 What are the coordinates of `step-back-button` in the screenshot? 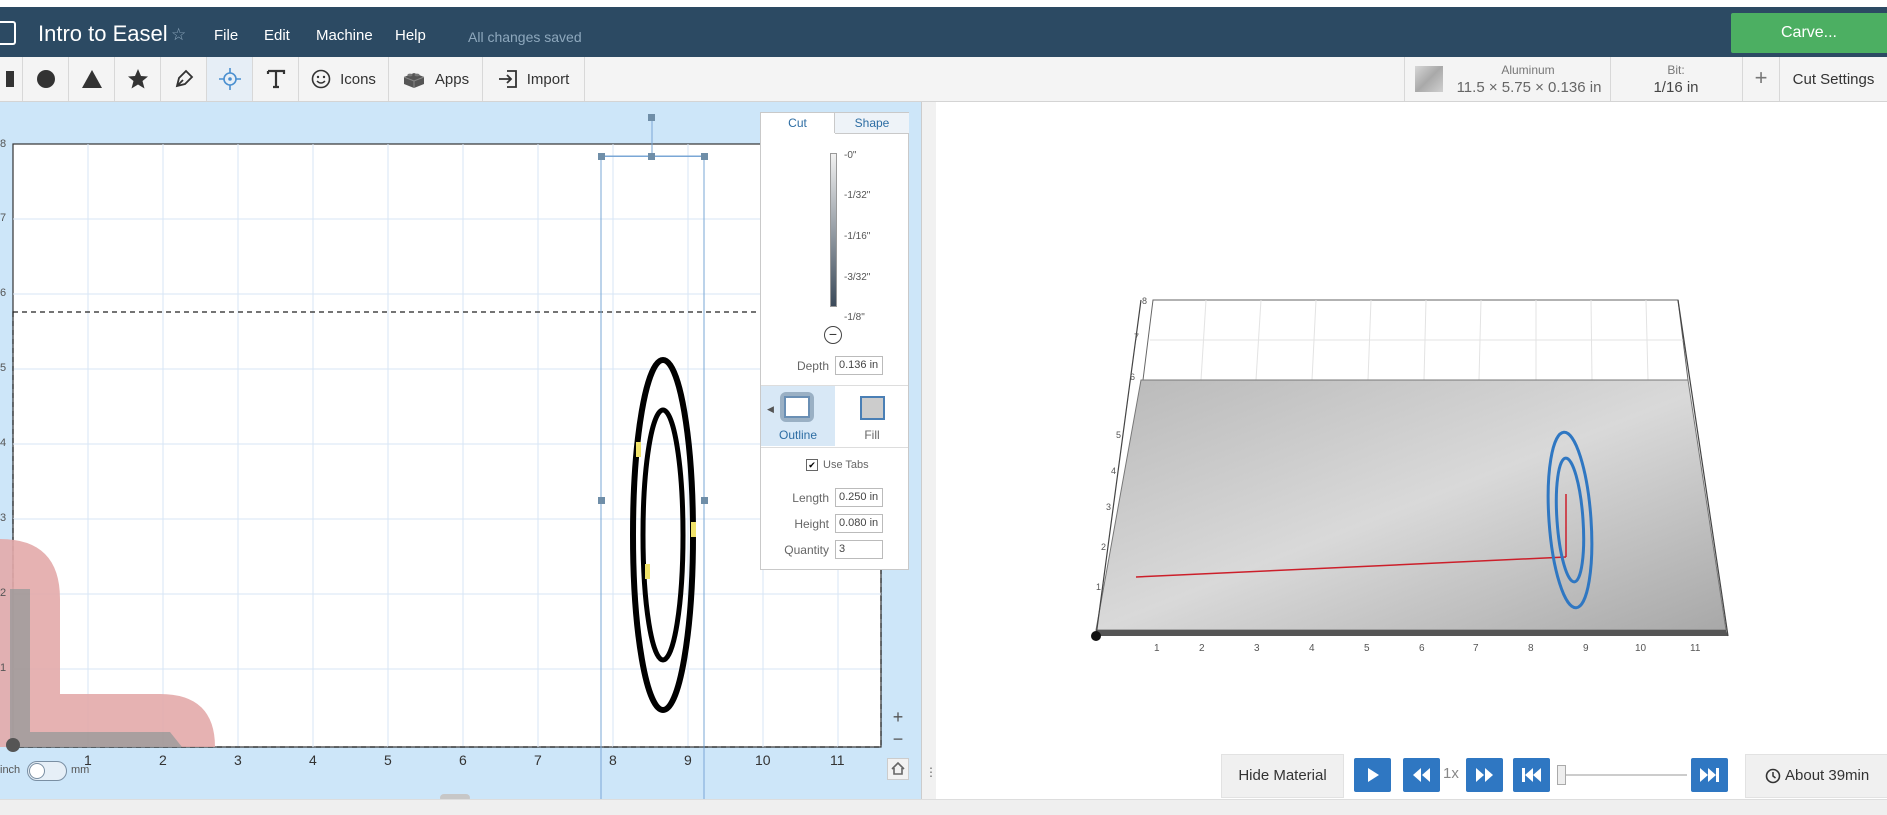 It's located at (1421, 775).